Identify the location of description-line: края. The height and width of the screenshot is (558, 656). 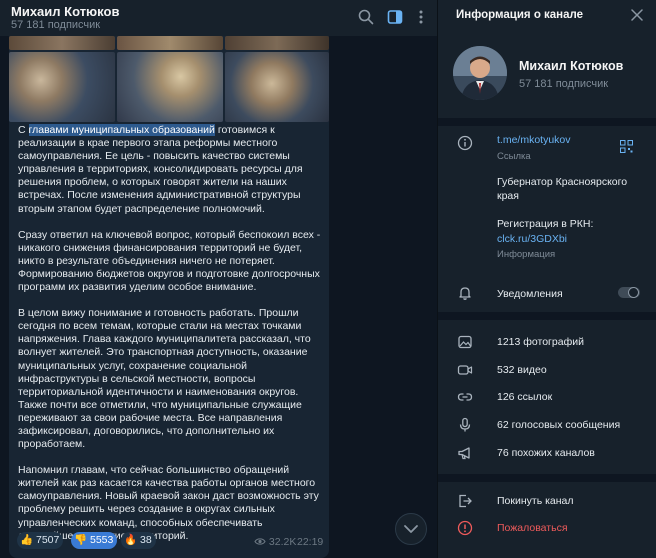
(508, 196).